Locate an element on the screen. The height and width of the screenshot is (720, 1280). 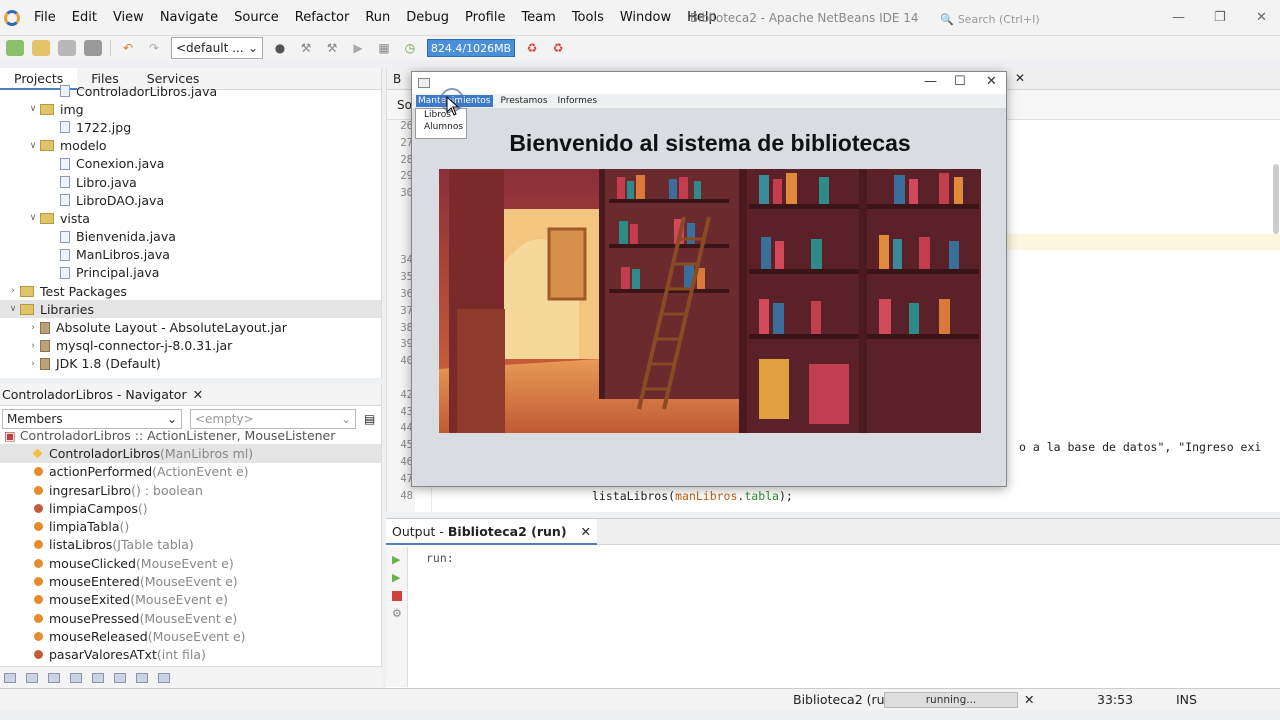
member-row: mouseClicked (MouseEvent e) is located at coordinates (190, 563).